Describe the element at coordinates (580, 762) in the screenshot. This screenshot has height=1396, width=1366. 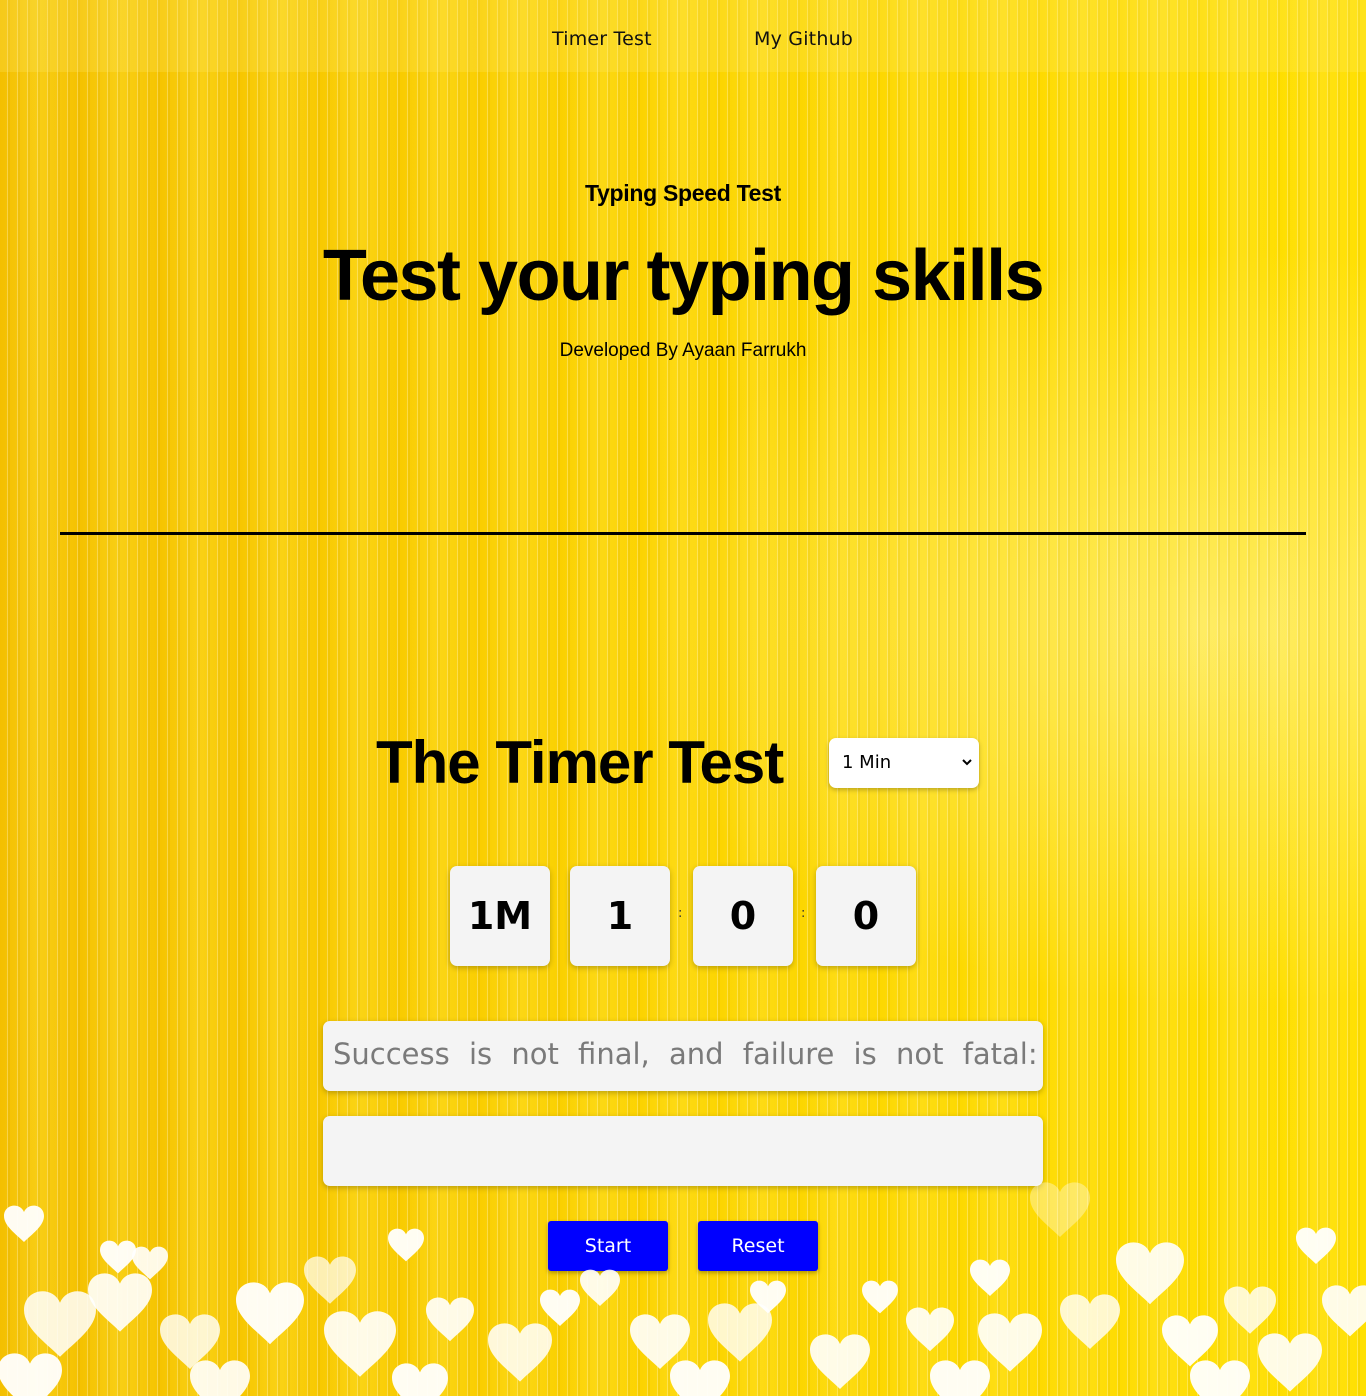
I see `timer-test-title: The Timer Test` at that location.